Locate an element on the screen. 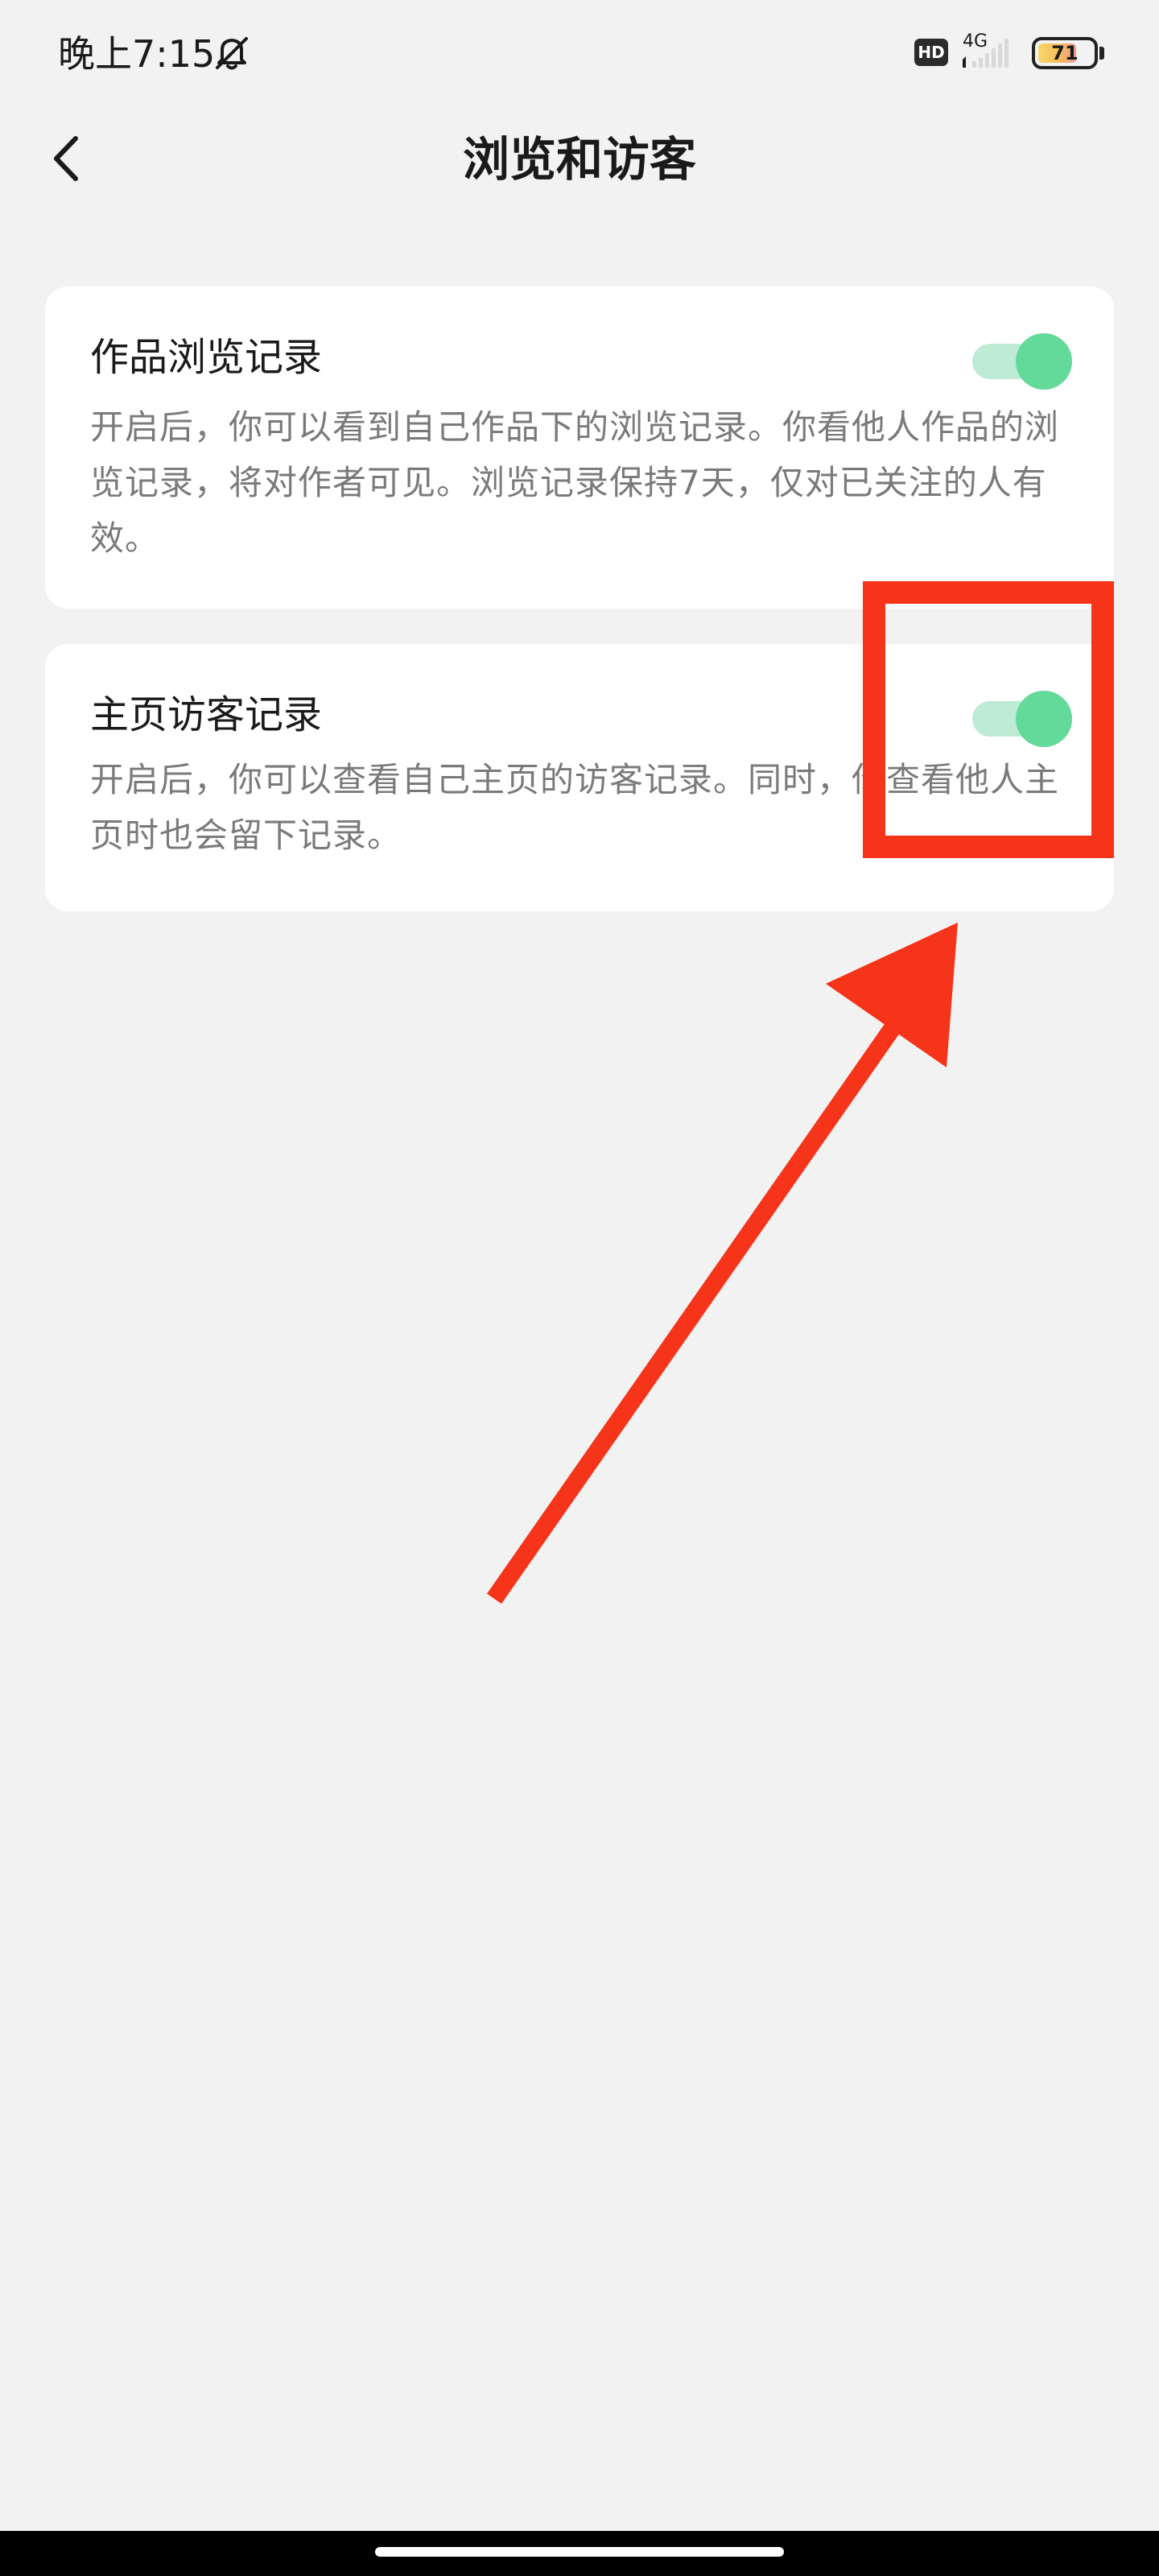 The height and width of the screenshot is (2576, 1159). signal-icon is located at coordinates (985, 53).